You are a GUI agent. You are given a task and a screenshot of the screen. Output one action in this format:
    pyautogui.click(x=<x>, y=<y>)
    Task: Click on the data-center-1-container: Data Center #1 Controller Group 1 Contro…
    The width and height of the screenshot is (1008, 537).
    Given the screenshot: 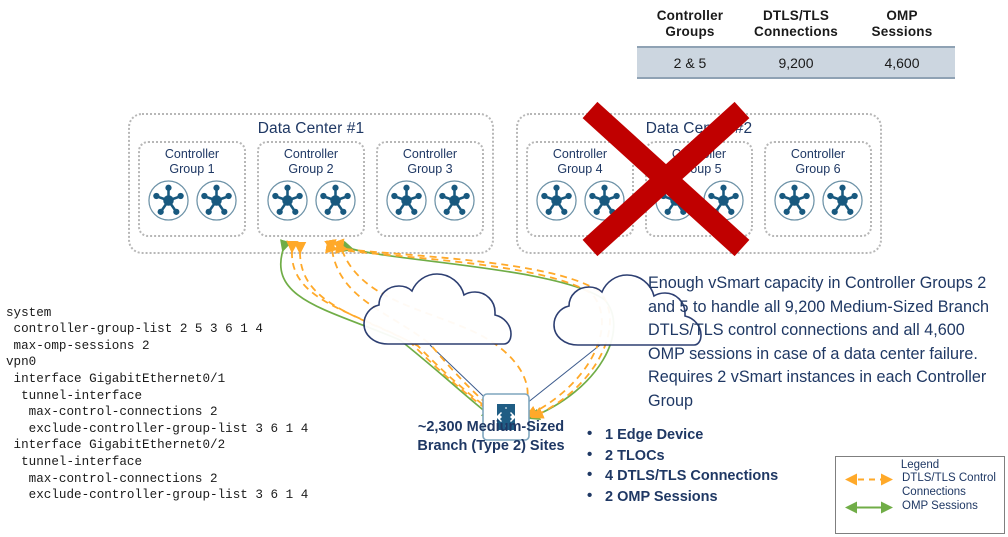 What is the action you would take?
    pyautogui.click(x=311, y=183)
    